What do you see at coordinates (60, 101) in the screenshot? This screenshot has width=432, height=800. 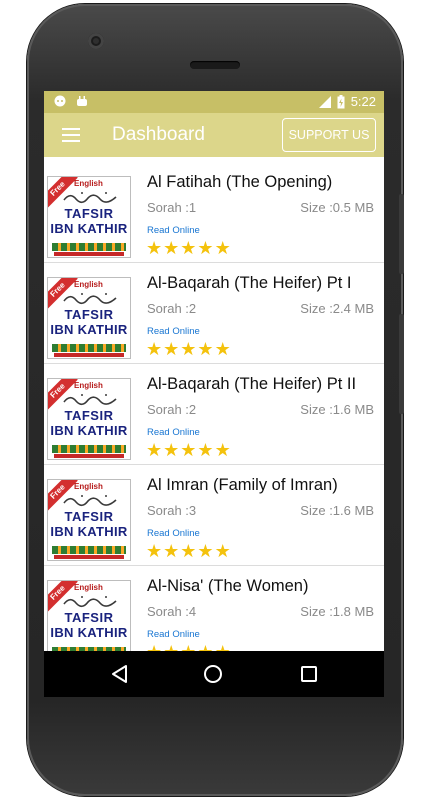 I see `chat-notification-icon` at bounding box center [60, 101].